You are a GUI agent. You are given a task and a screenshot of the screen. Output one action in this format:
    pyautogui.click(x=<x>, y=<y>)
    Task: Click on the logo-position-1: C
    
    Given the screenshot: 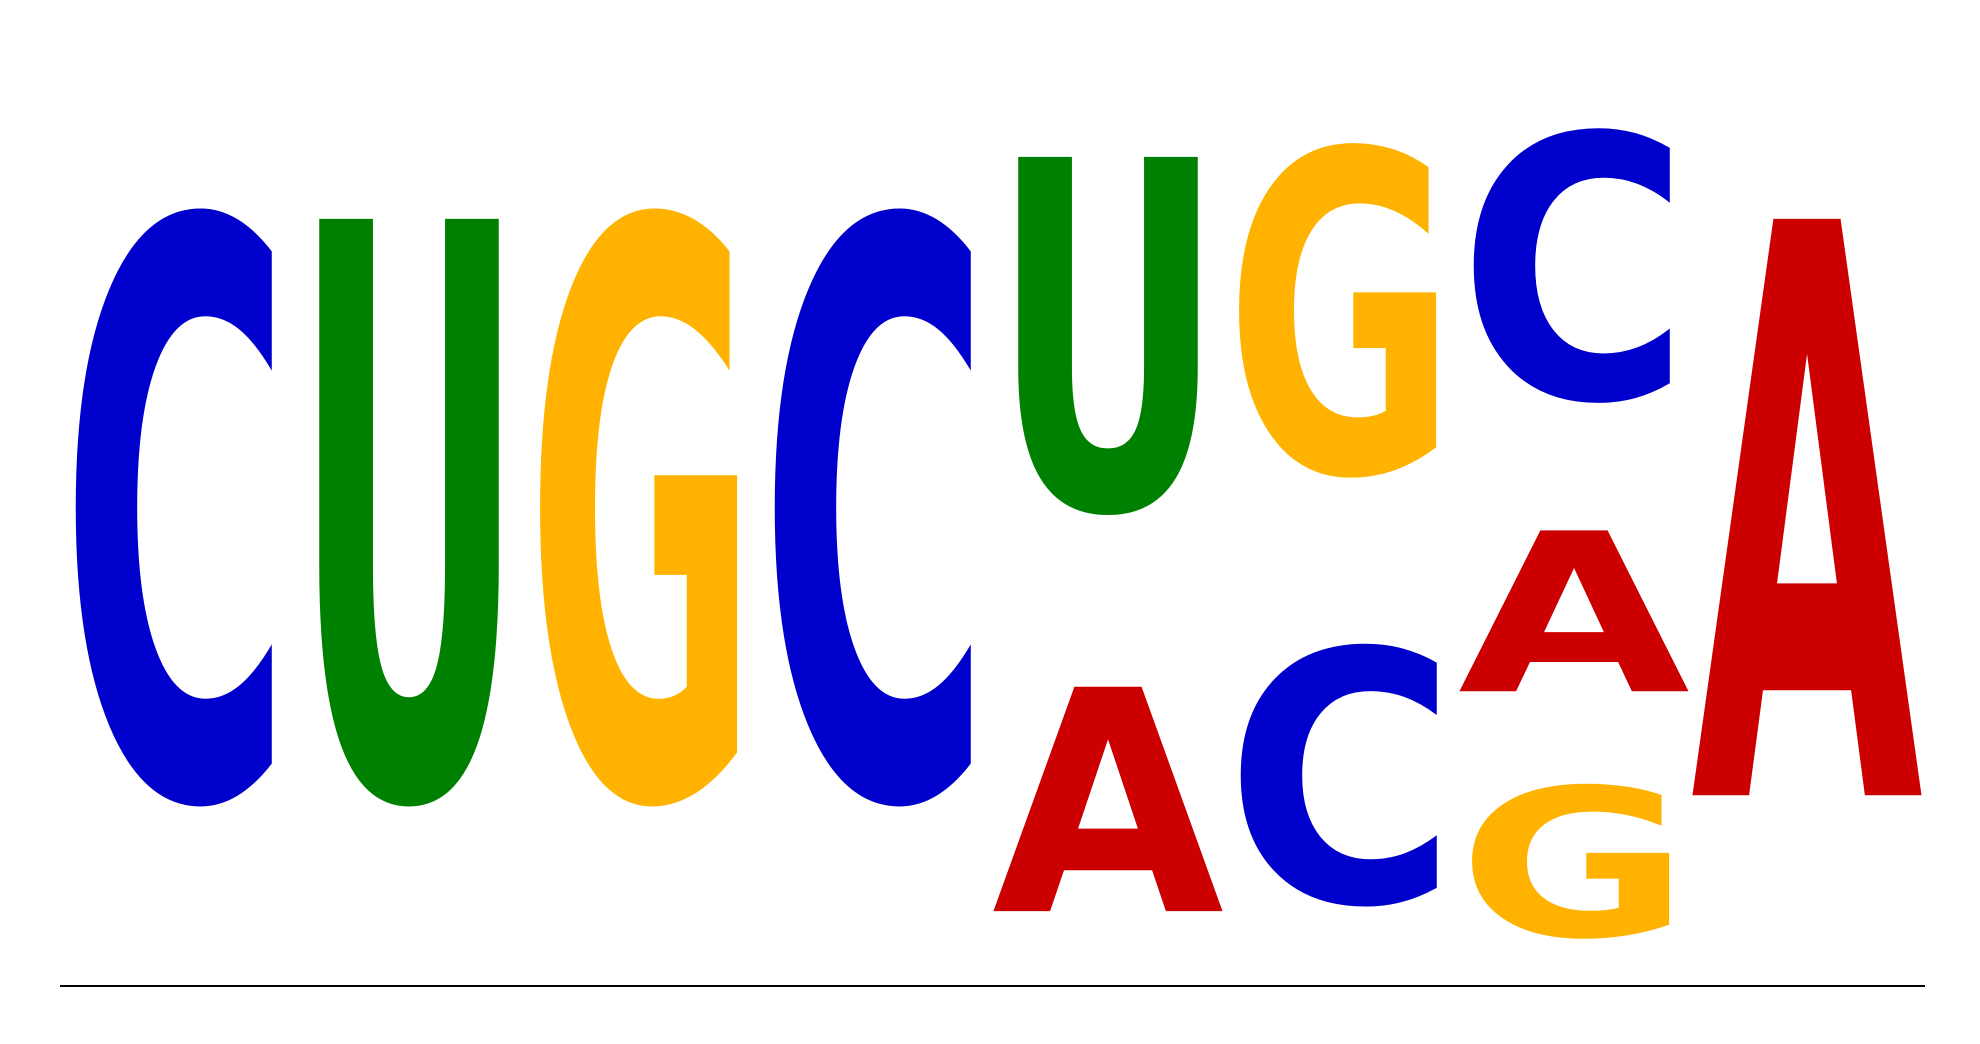 What is the action you would take?
    pyautogui.click(x=176, y=521)
    